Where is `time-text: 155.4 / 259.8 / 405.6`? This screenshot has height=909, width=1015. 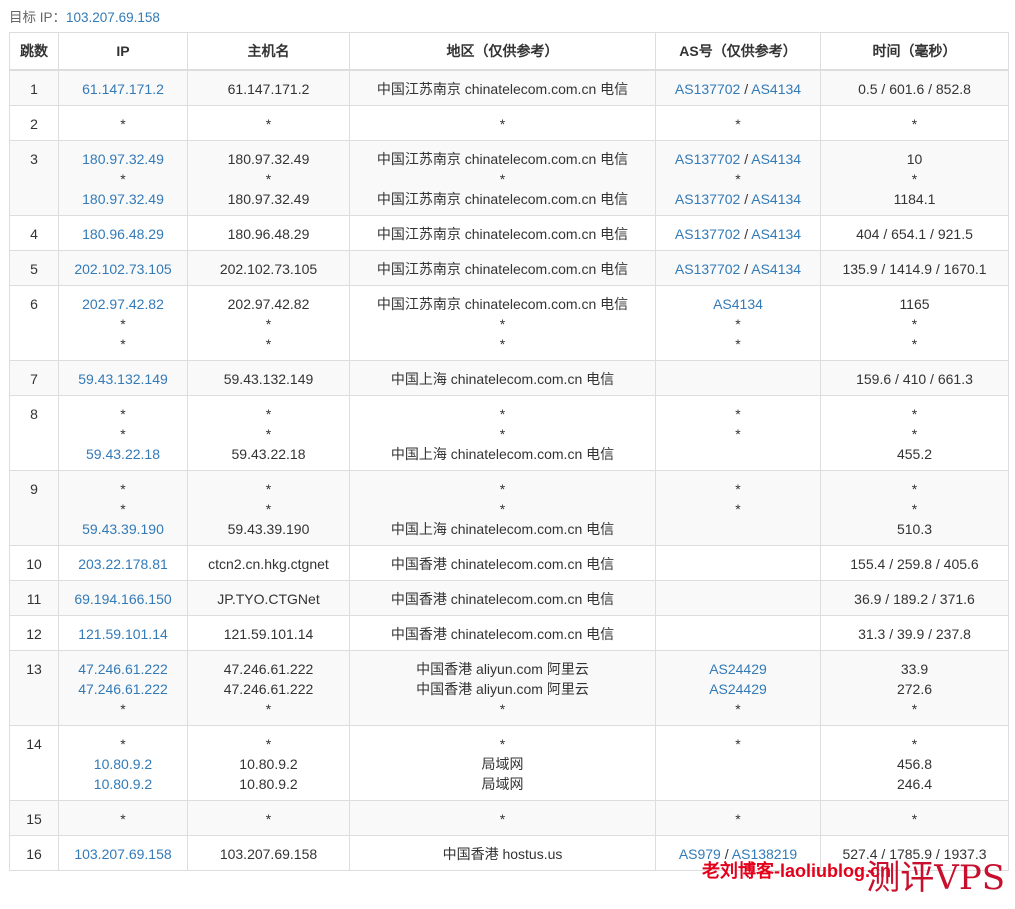 time-text: 155.4 / 259.8 / 405.6 is located at coordinates (914, 564).